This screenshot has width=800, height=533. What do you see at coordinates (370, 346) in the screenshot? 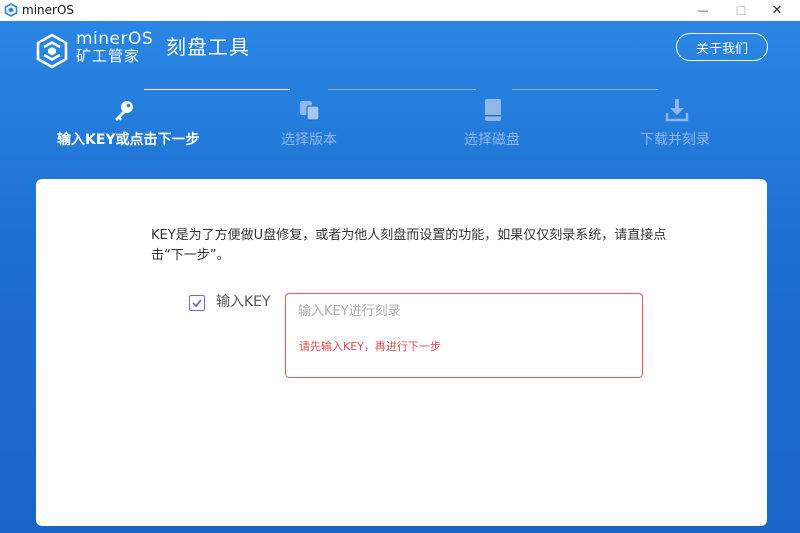
I see `key-error-message: 请先输入KEY，再进行下一步` at bounding box center [370, 346].